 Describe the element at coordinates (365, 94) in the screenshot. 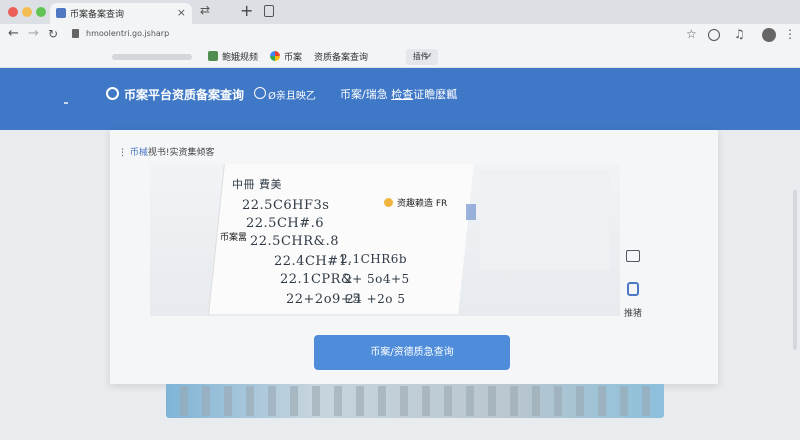

I see `header-link-pre: 币案/瑞急` at that location.